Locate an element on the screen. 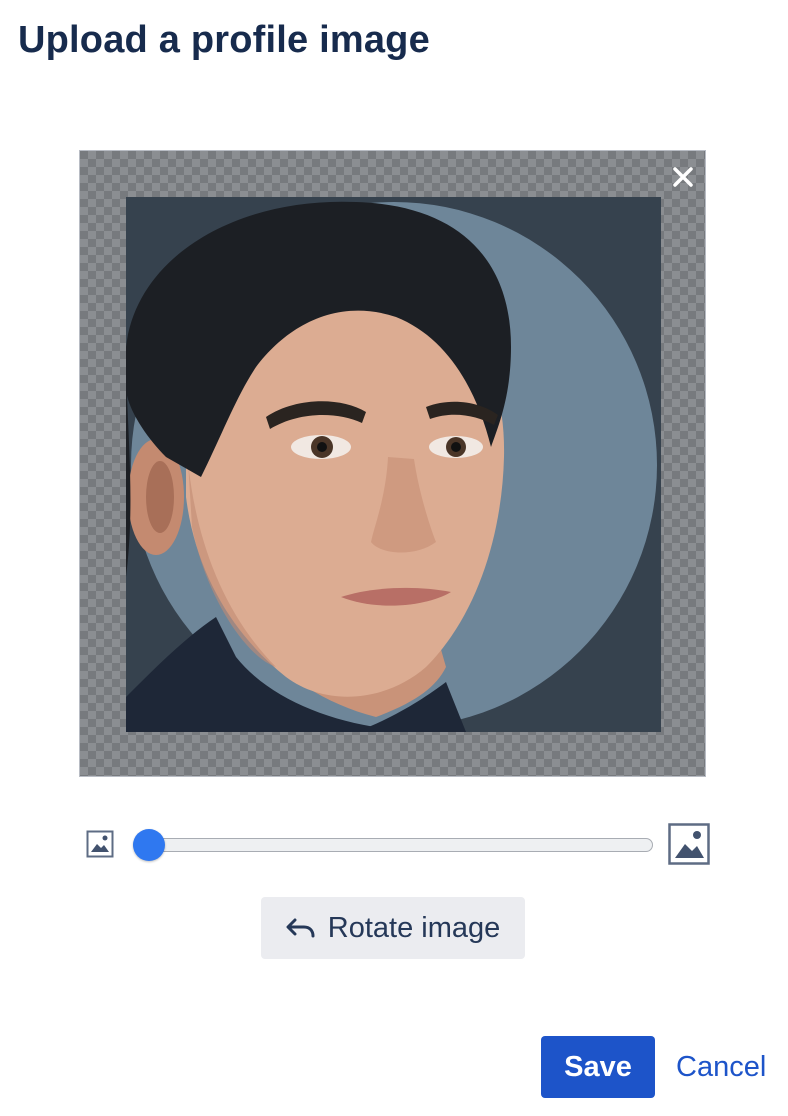 The height and width of the screenshot is (1116, 788). zoom-control is located at coordinates (395, 846).